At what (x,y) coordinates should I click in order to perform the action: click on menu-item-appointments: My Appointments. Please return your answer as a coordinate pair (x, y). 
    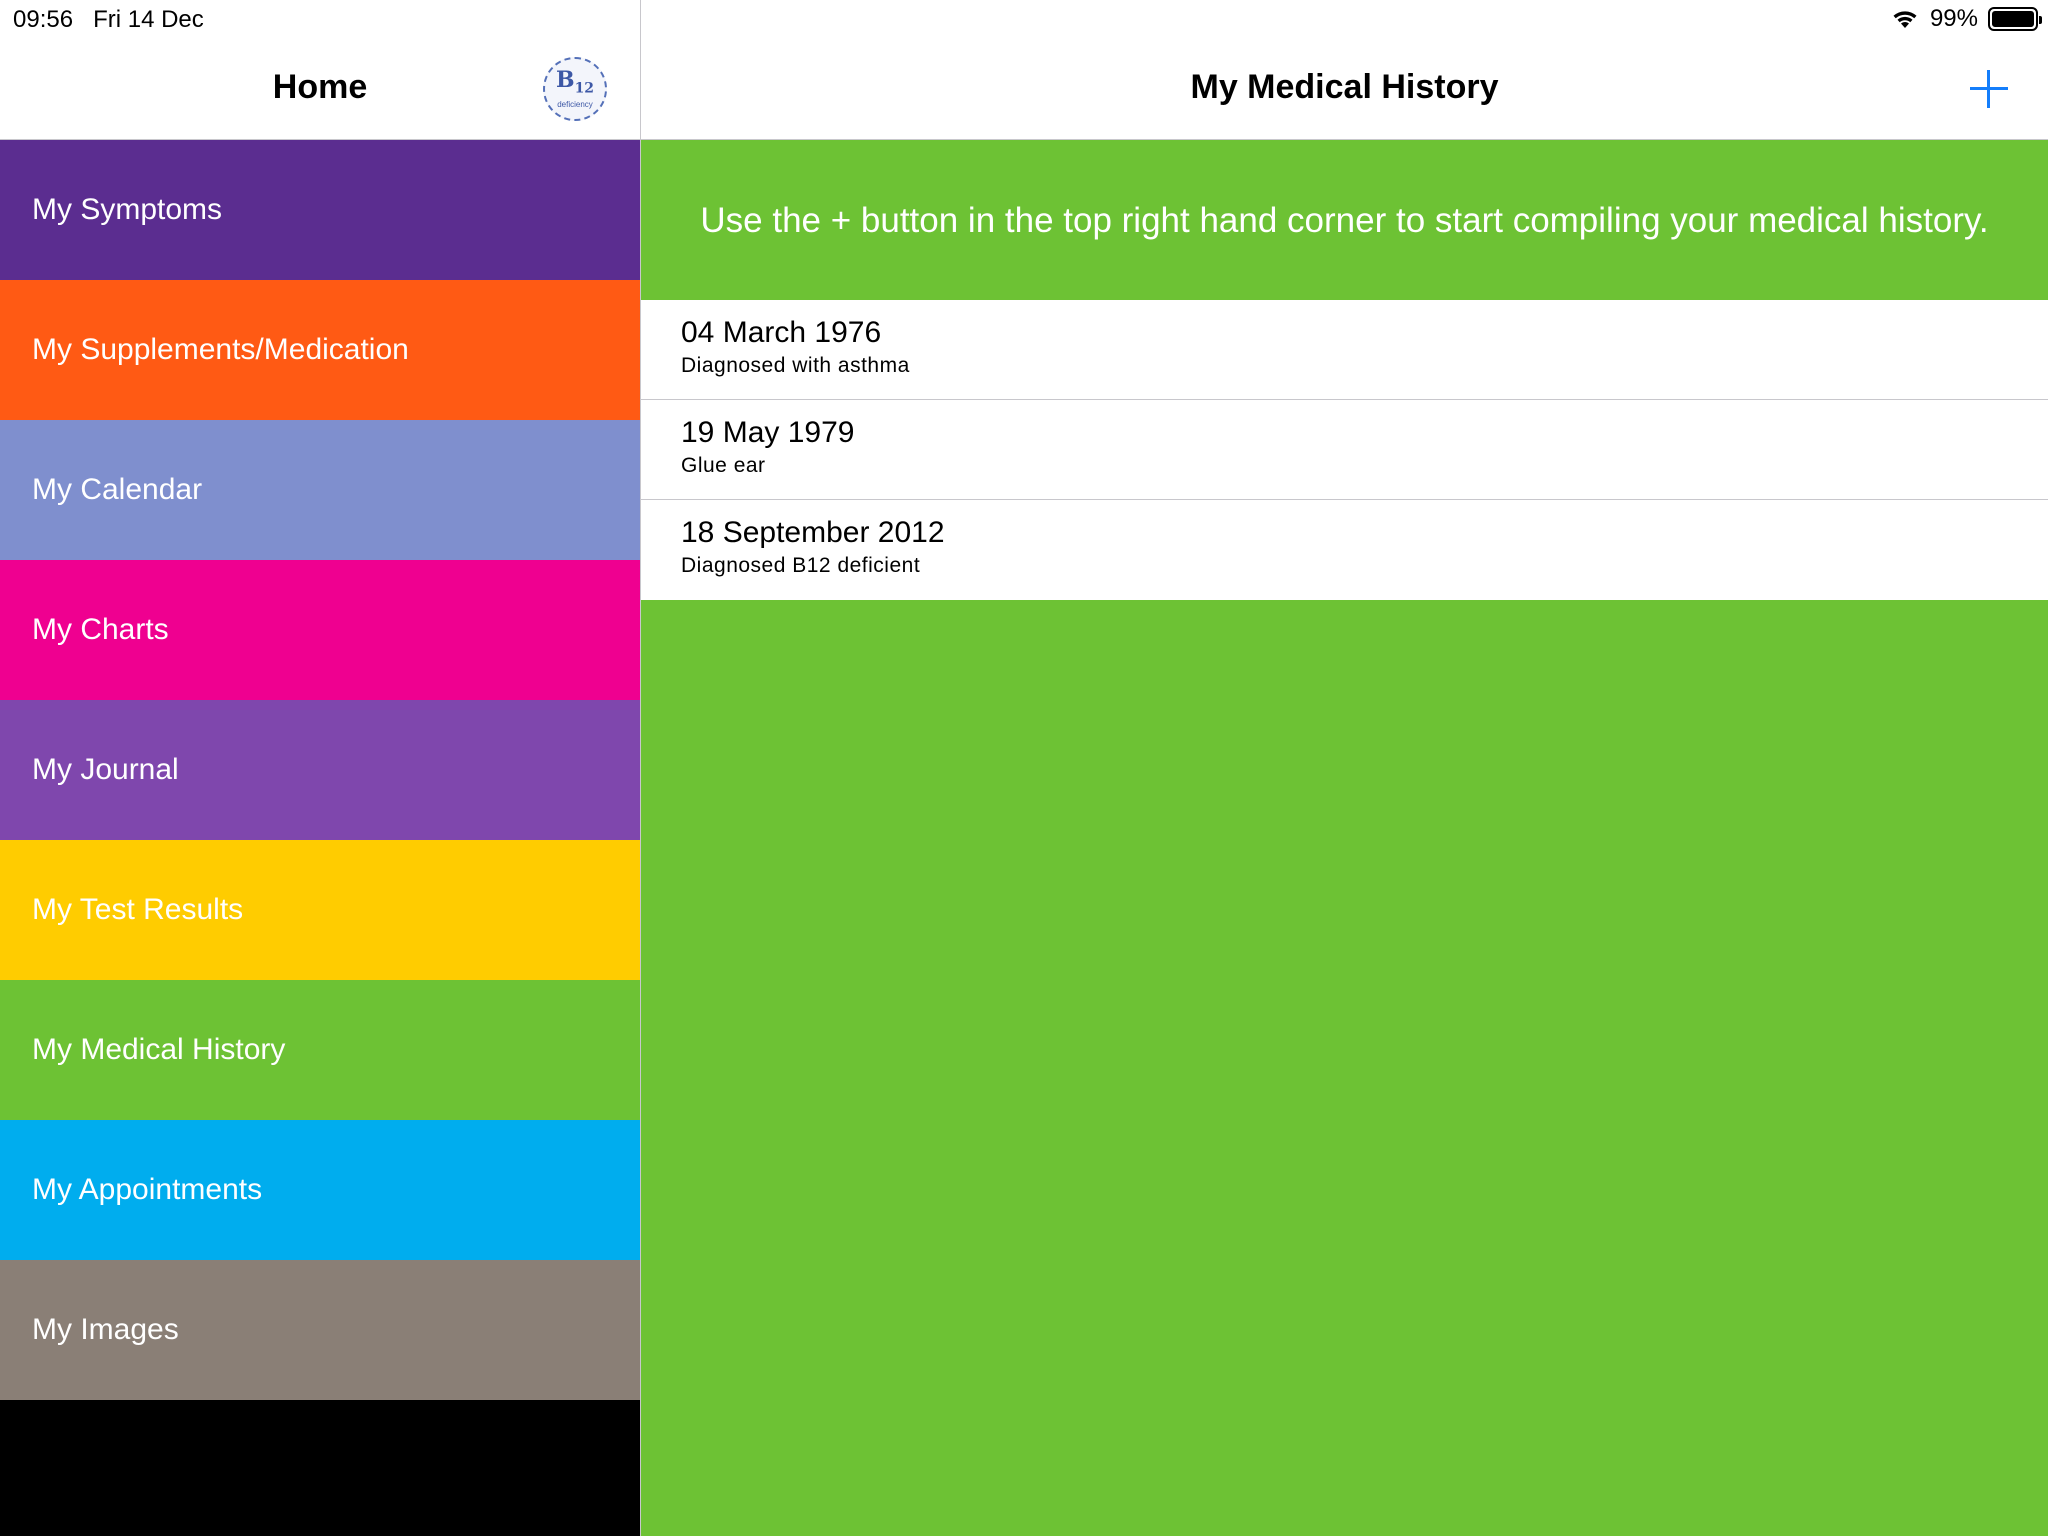
    Looking at the image, I should click on (320, 1190).